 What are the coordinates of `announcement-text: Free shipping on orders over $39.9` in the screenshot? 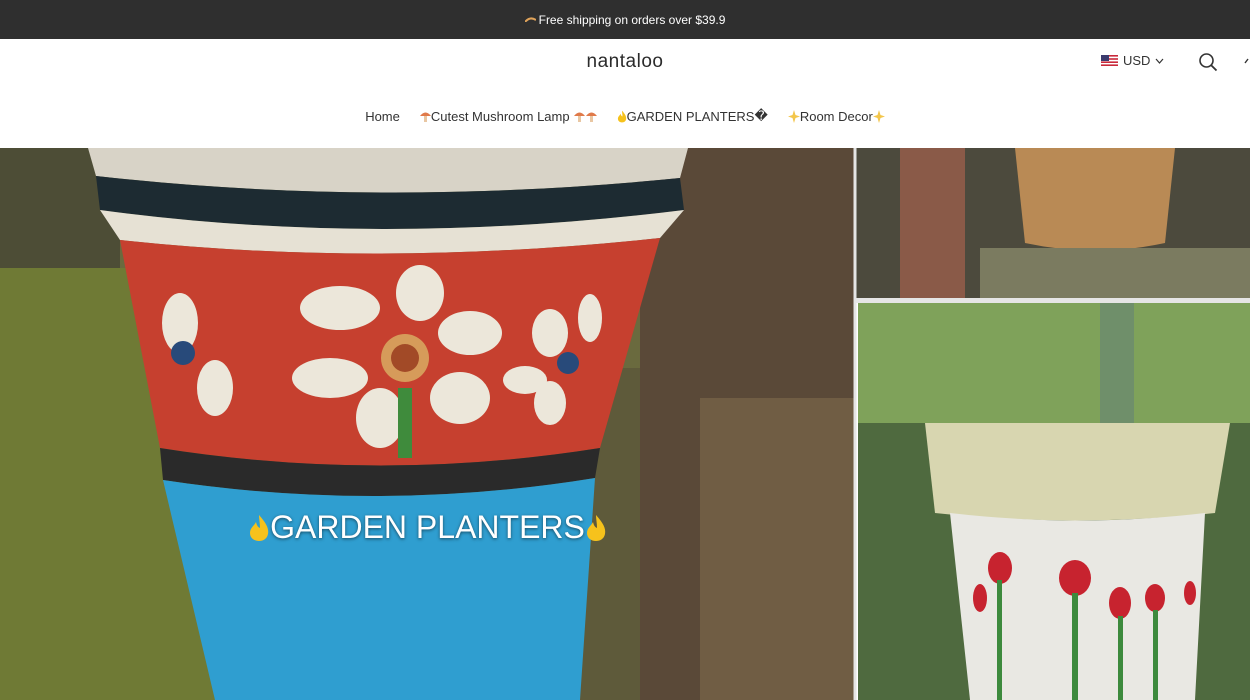 It's located at (632, 19).